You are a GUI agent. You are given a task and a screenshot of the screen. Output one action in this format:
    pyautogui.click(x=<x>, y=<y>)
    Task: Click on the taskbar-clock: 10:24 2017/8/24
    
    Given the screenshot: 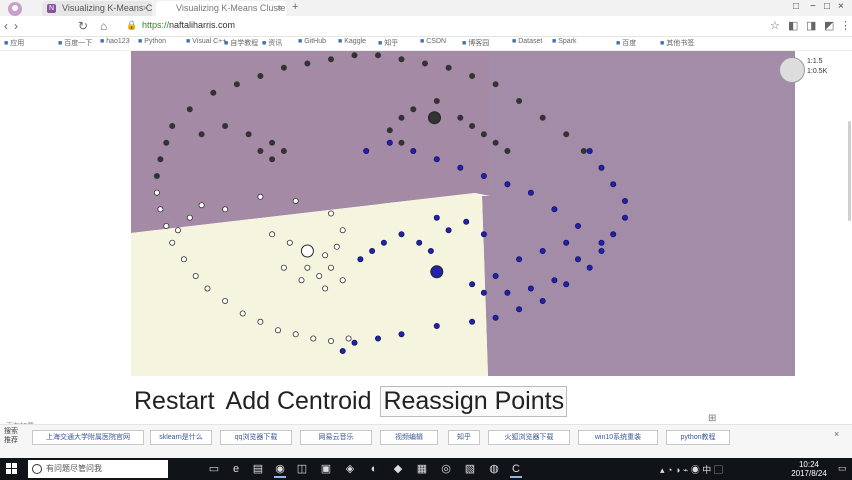 What is the action you would take?
    pyautogui.click(x=809, y=469)
    